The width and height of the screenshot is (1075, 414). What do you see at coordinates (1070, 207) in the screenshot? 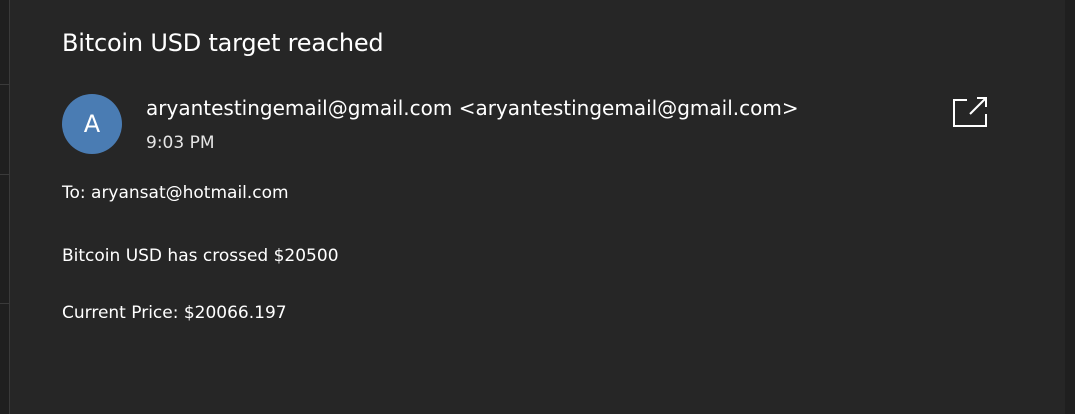
I see `right-pane-edge` at bounding box center [1070, 207].